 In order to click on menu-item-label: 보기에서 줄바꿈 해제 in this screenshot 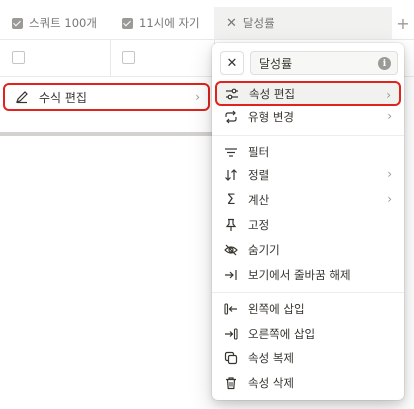, I will do `click(299, 274)`.